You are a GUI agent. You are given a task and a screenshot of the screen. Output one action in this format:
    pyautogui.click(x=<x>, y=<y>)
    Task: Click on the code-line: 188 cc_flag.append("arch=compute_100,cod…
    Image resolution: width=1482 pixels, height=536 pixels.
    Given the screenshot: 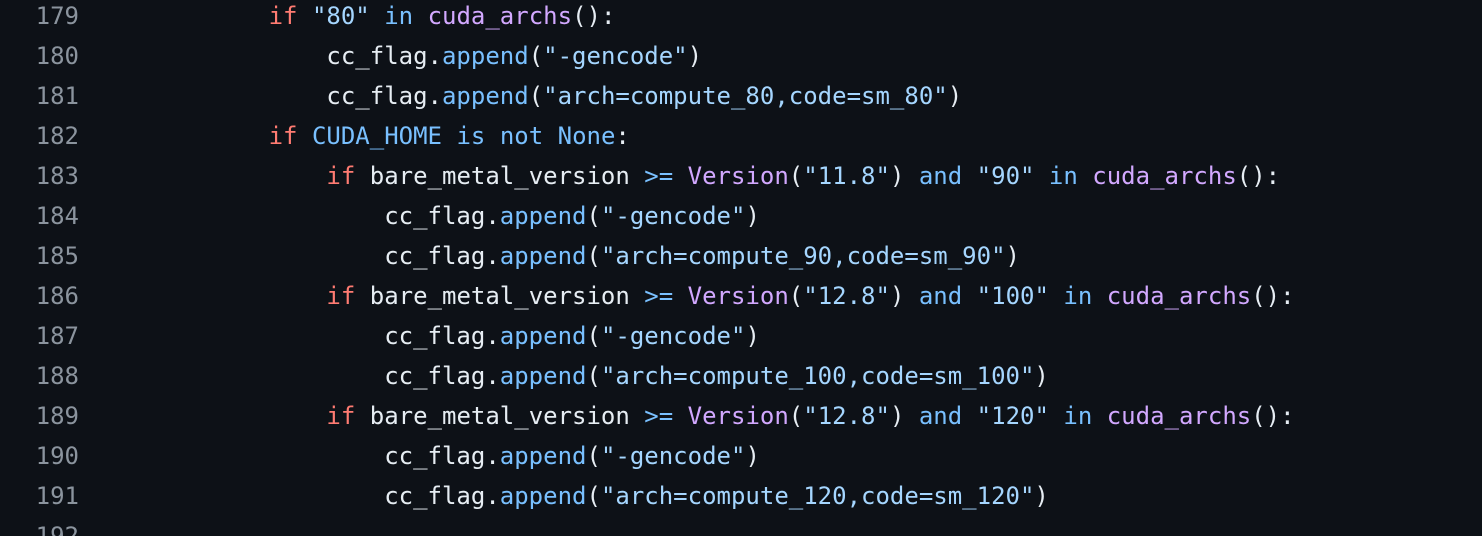 What is the action you would take?
    pyautogui.click(x=741, y=376)
    